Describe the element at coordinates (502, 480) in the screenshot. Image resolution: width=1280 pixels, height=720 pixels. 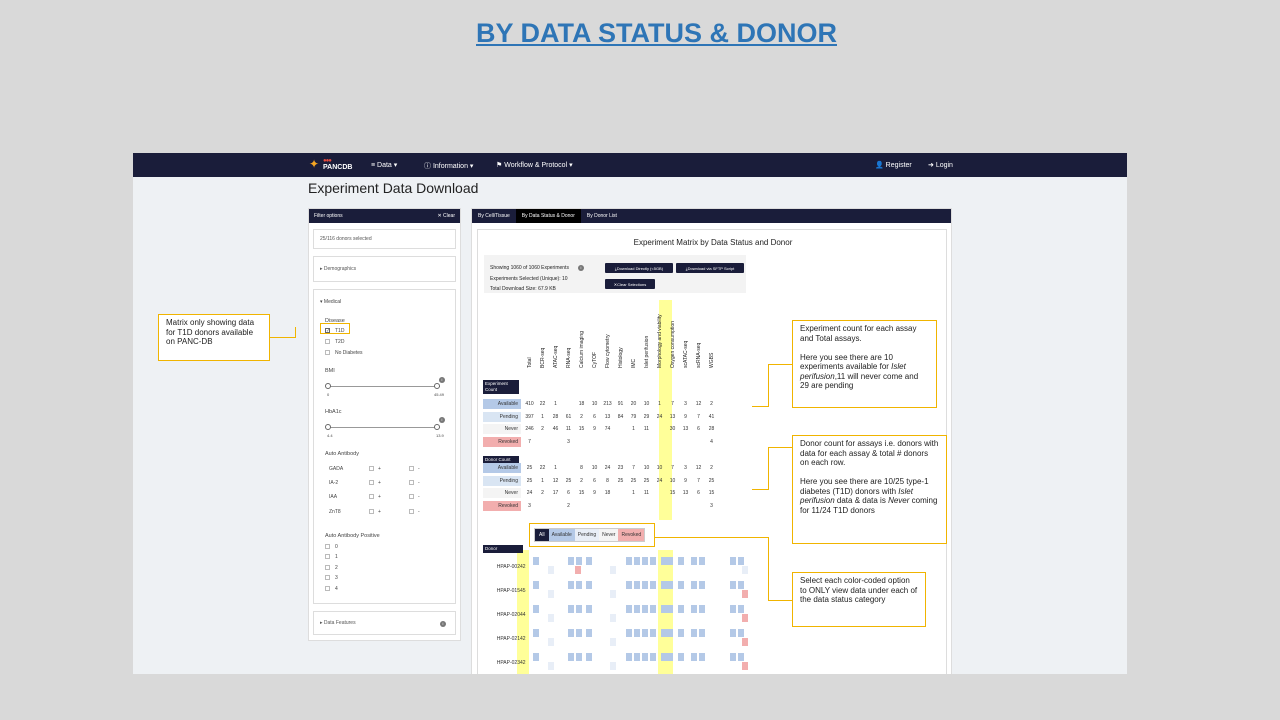
I see `status-row-label: Pending` at that location.